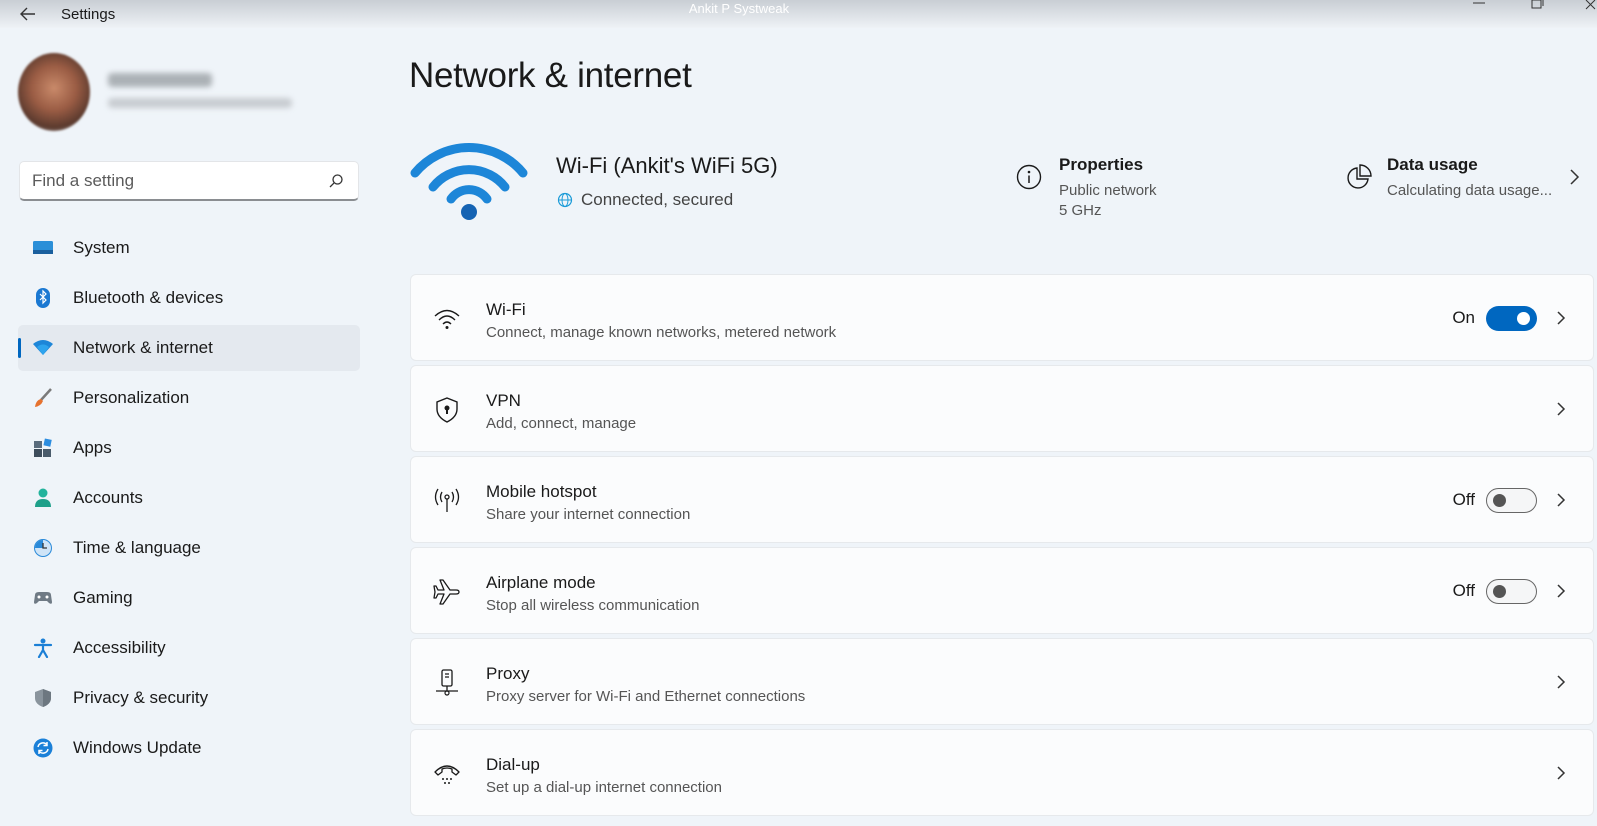  What do you see at coordinates (657, 199) in the screenshot?
I see `connection-status: Connected, secured` at bounding box center [657, 199].